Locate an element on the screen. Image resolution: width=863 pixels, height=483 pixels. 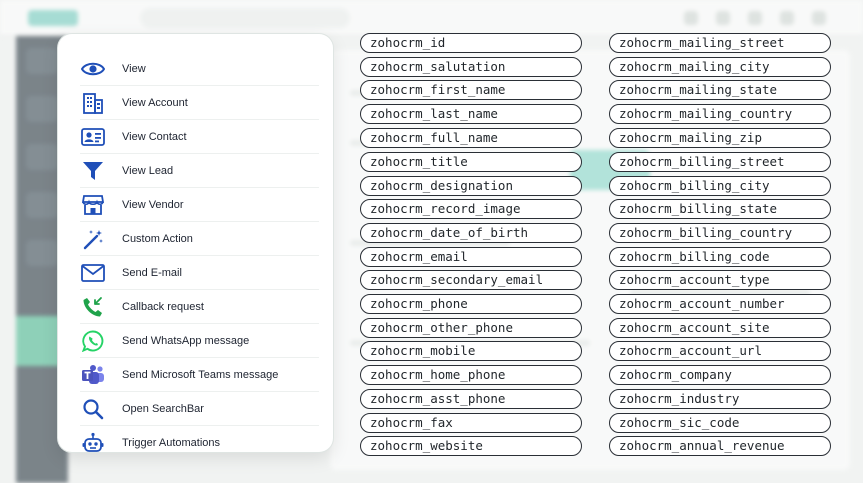
field-pill: zohocrm_billing_city is located at coordinates (720, 186).